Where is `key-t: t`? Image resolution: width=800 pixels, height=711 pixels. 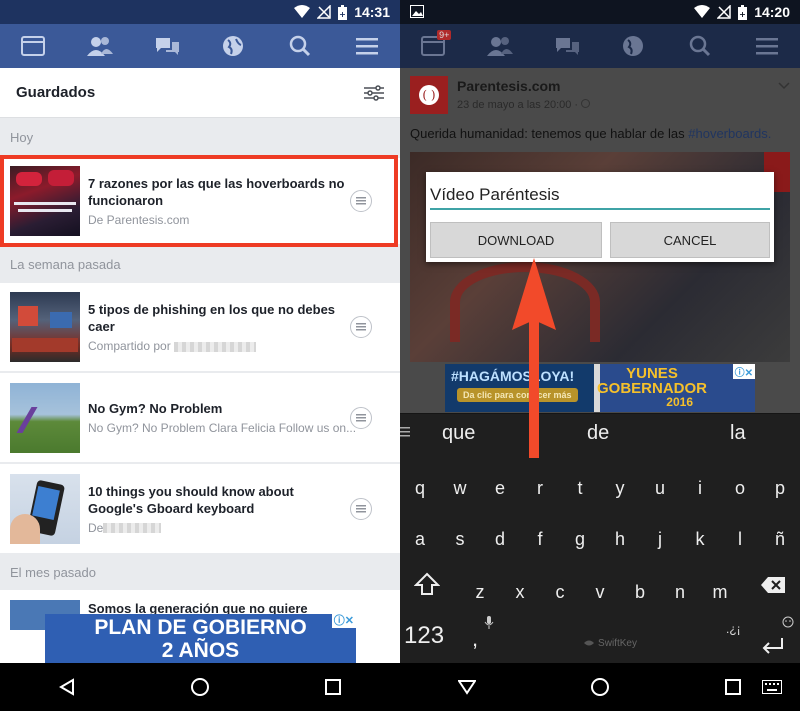 key-t: t is located at coordinates (580, 488).